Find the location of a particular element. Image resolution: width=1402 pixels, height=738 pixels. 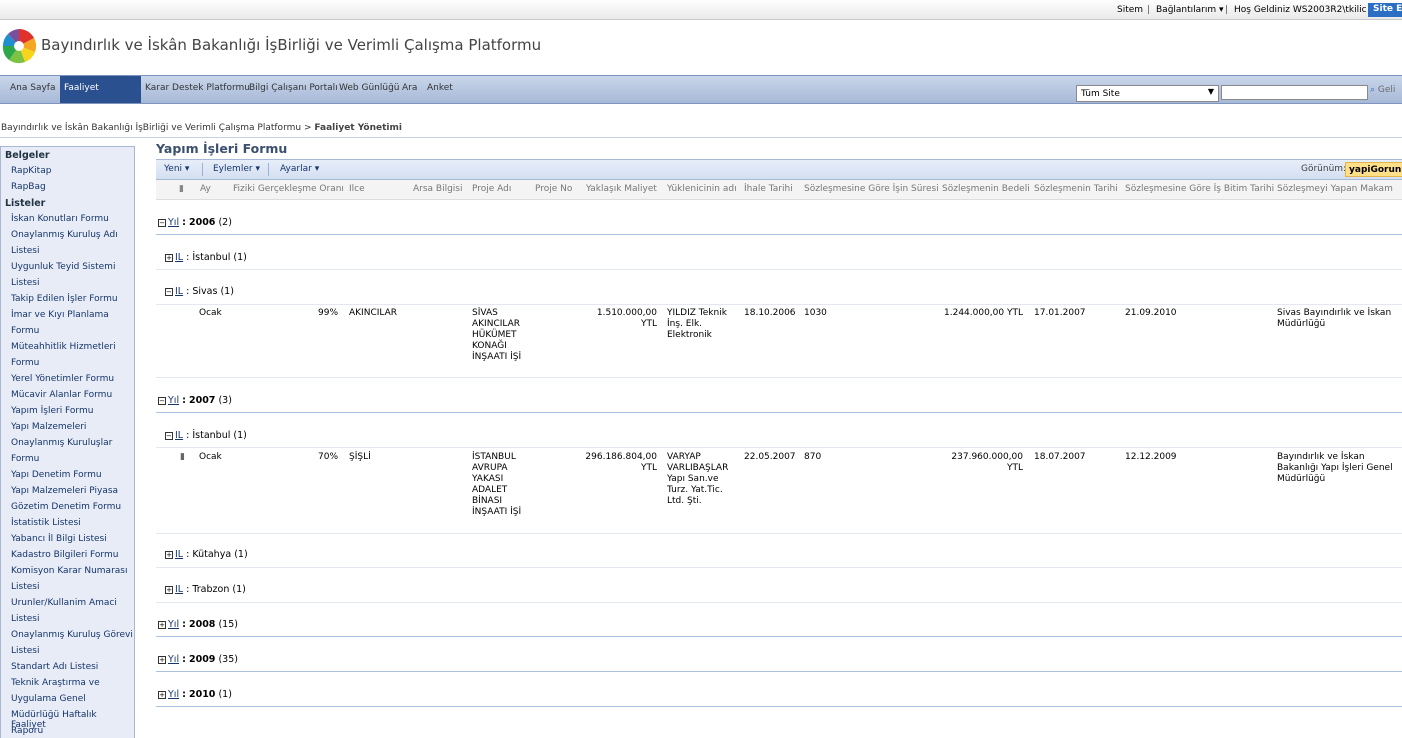

quick-launch-item: Standart Adı Listesi is located at coordinates (54, 667).